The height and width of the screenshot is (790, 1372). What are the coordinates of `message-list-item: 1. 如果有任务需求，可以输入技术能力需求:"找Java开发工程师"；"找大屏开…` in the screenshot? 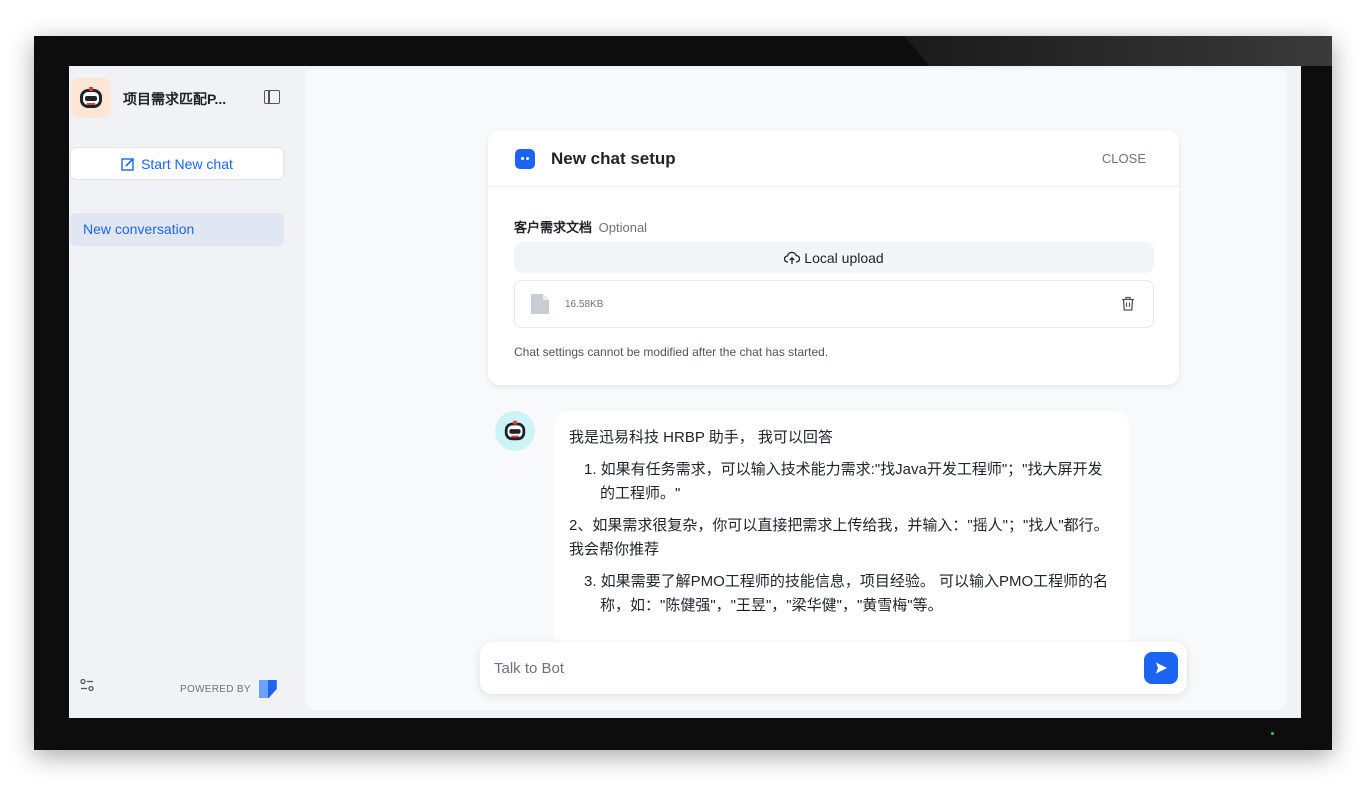 It's located at (843, 481).